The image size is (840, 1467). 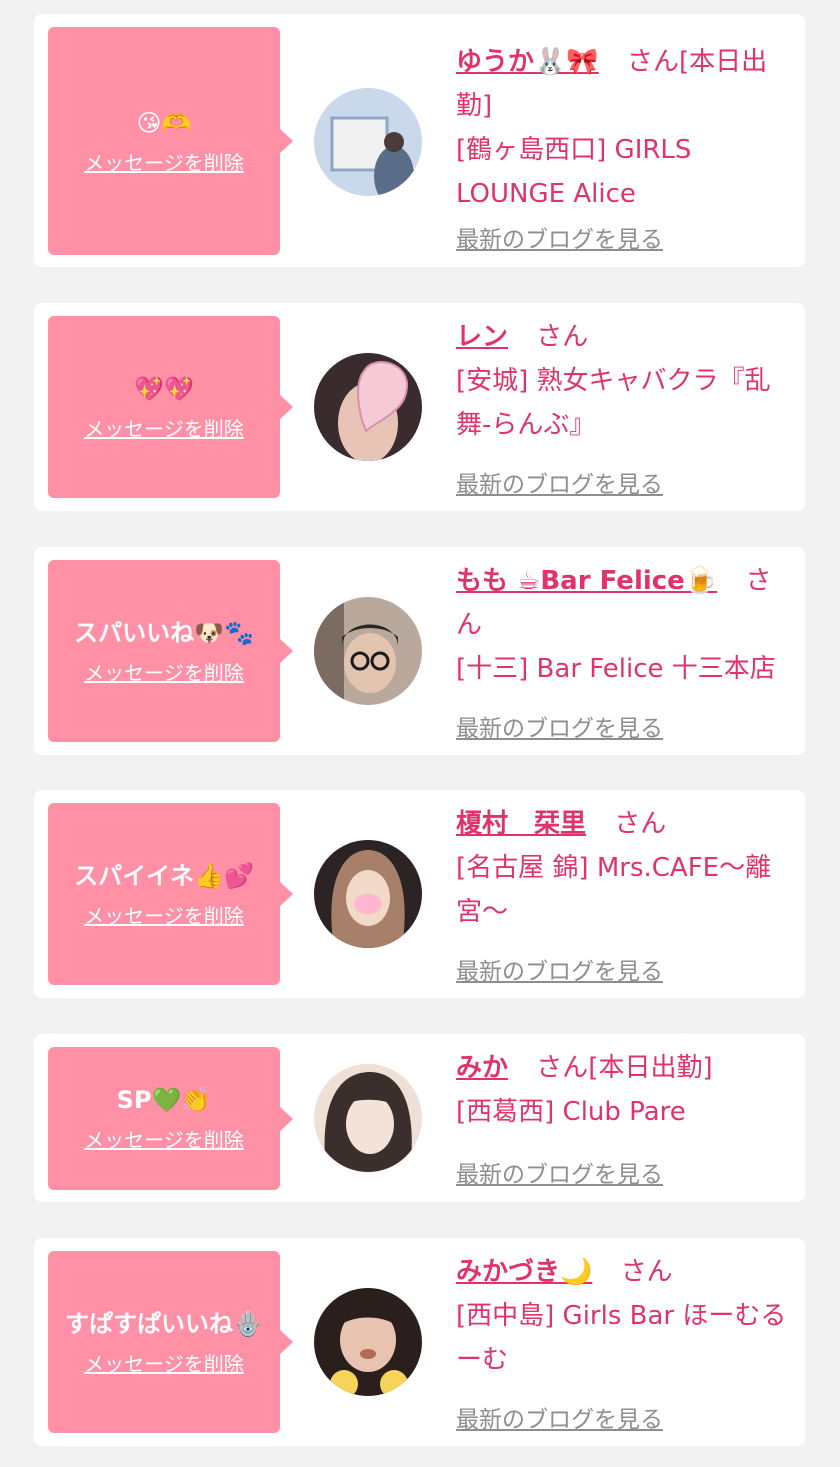 I want to click on status-label: [本日出勤], so click(x=650, y=1068).